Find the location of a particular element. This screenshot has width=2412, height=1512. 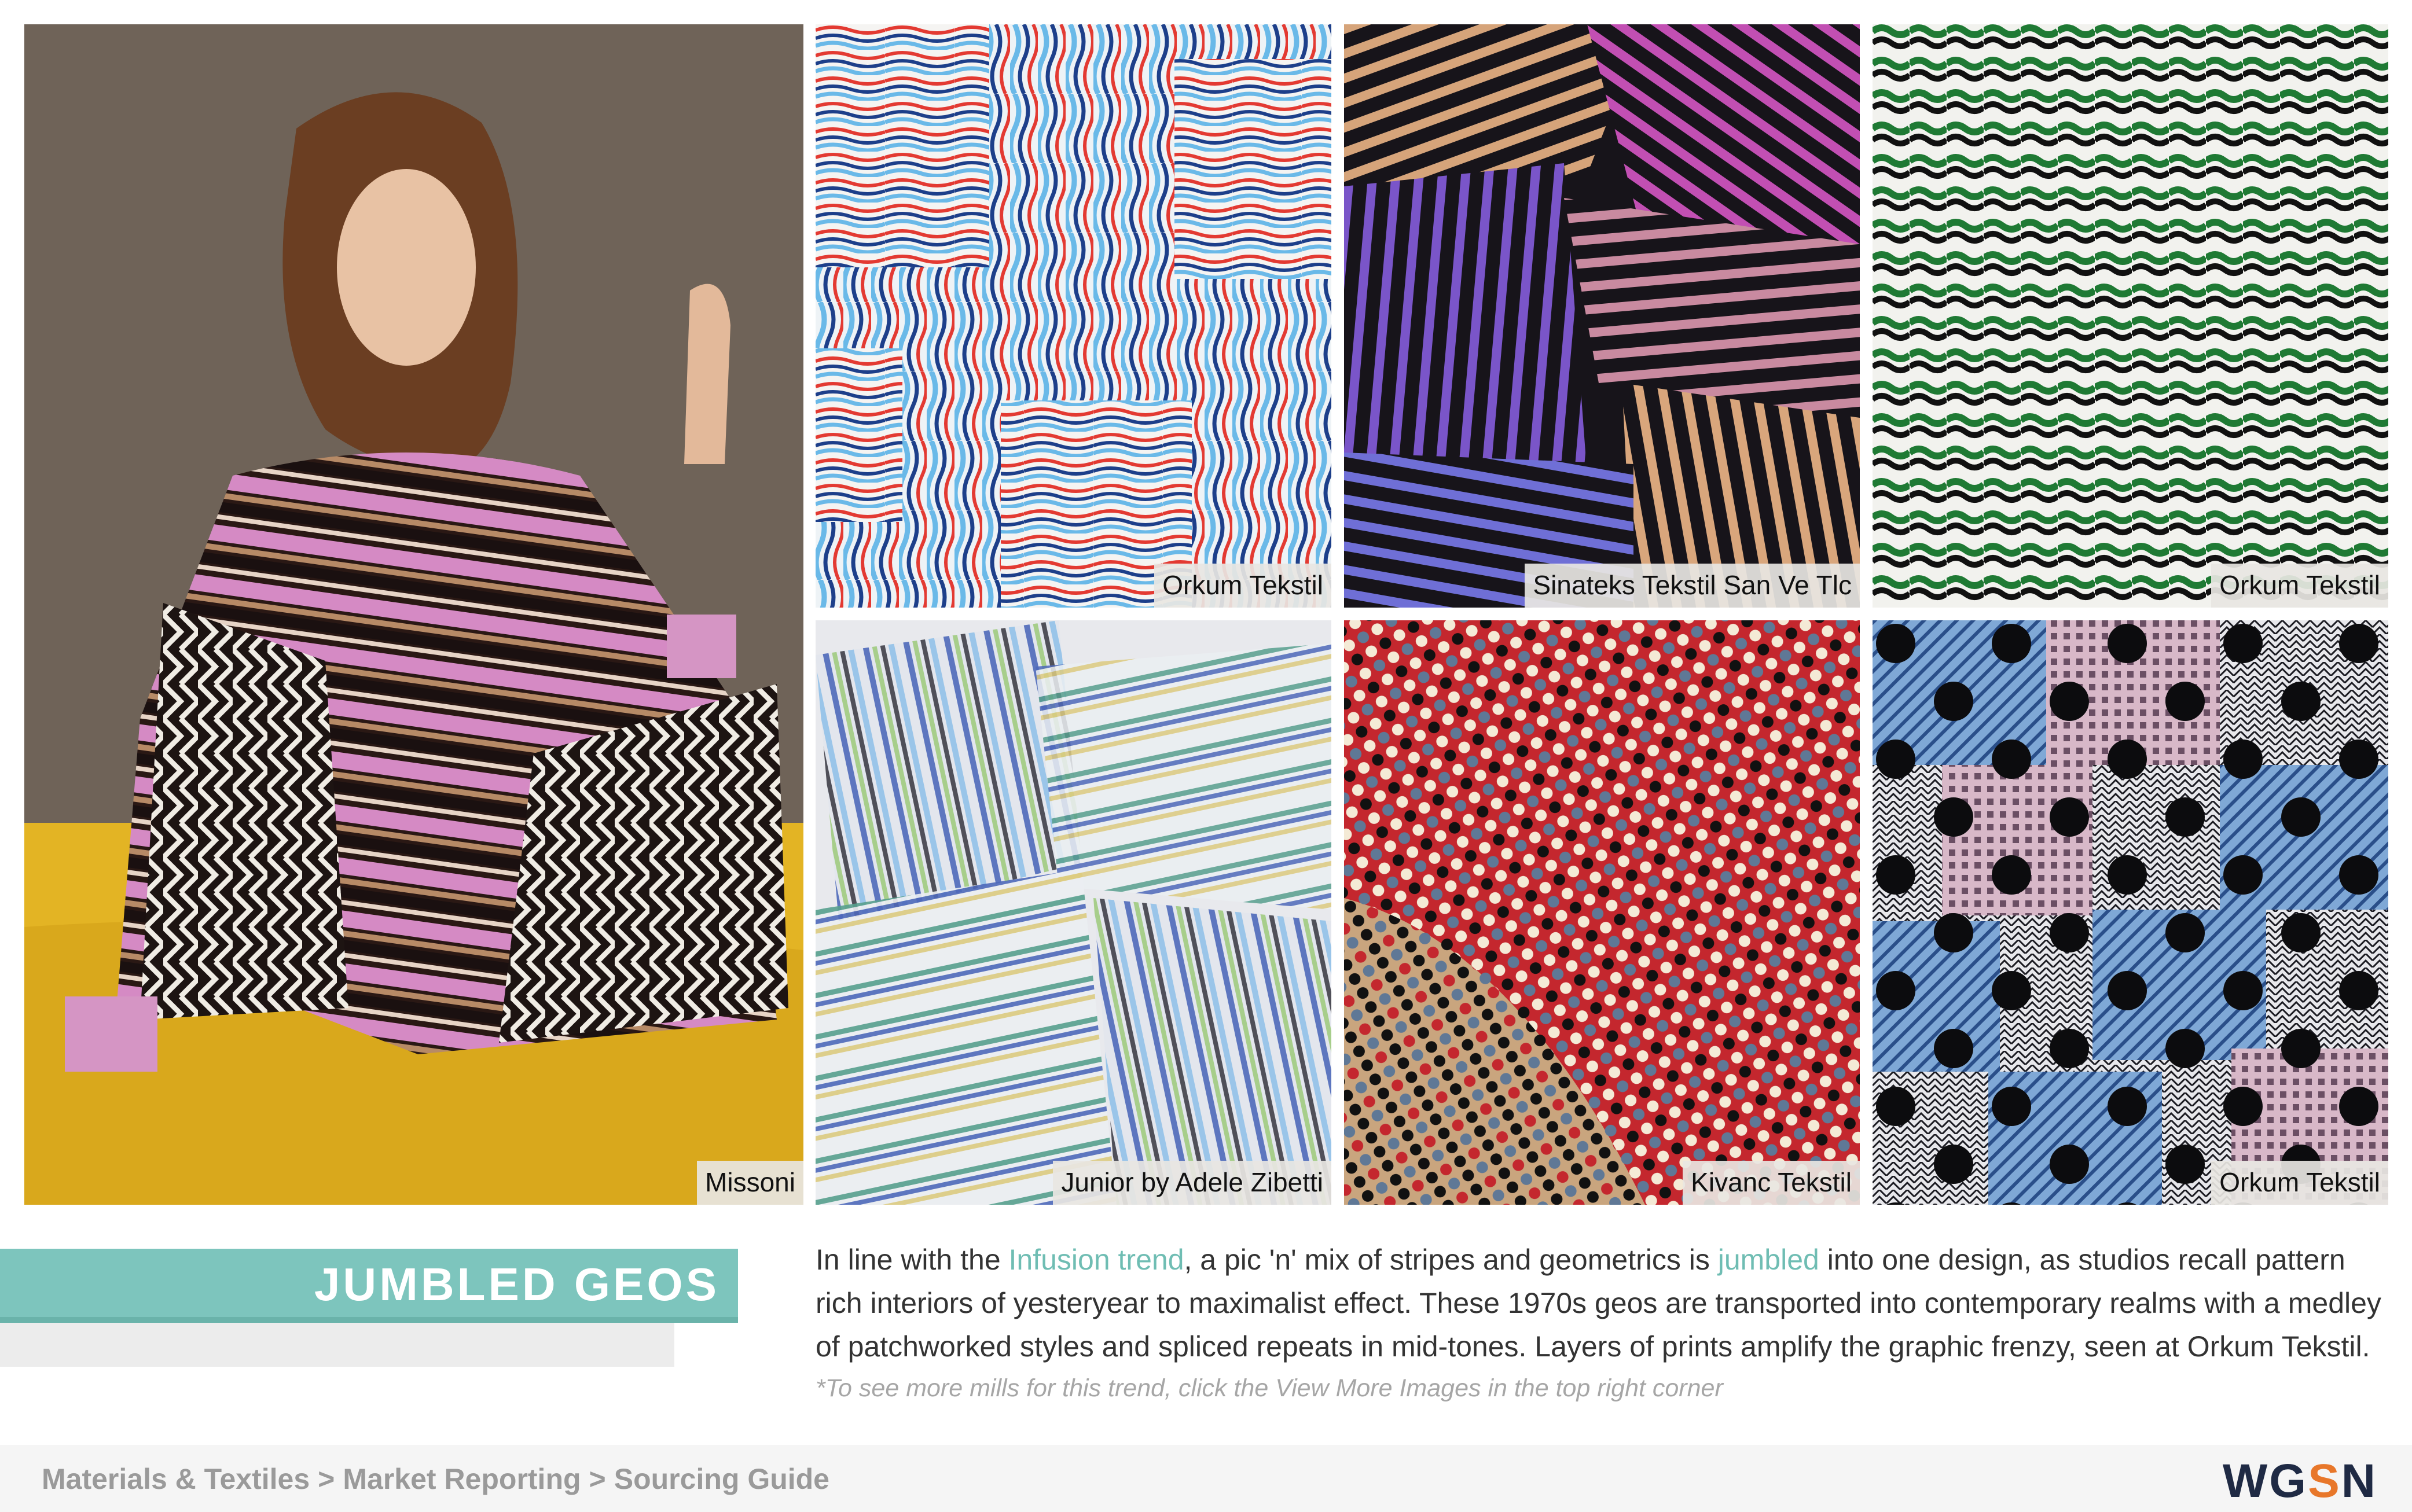

infusion-trend-link: Infusion trend is located at coordinates (1096, 1260).